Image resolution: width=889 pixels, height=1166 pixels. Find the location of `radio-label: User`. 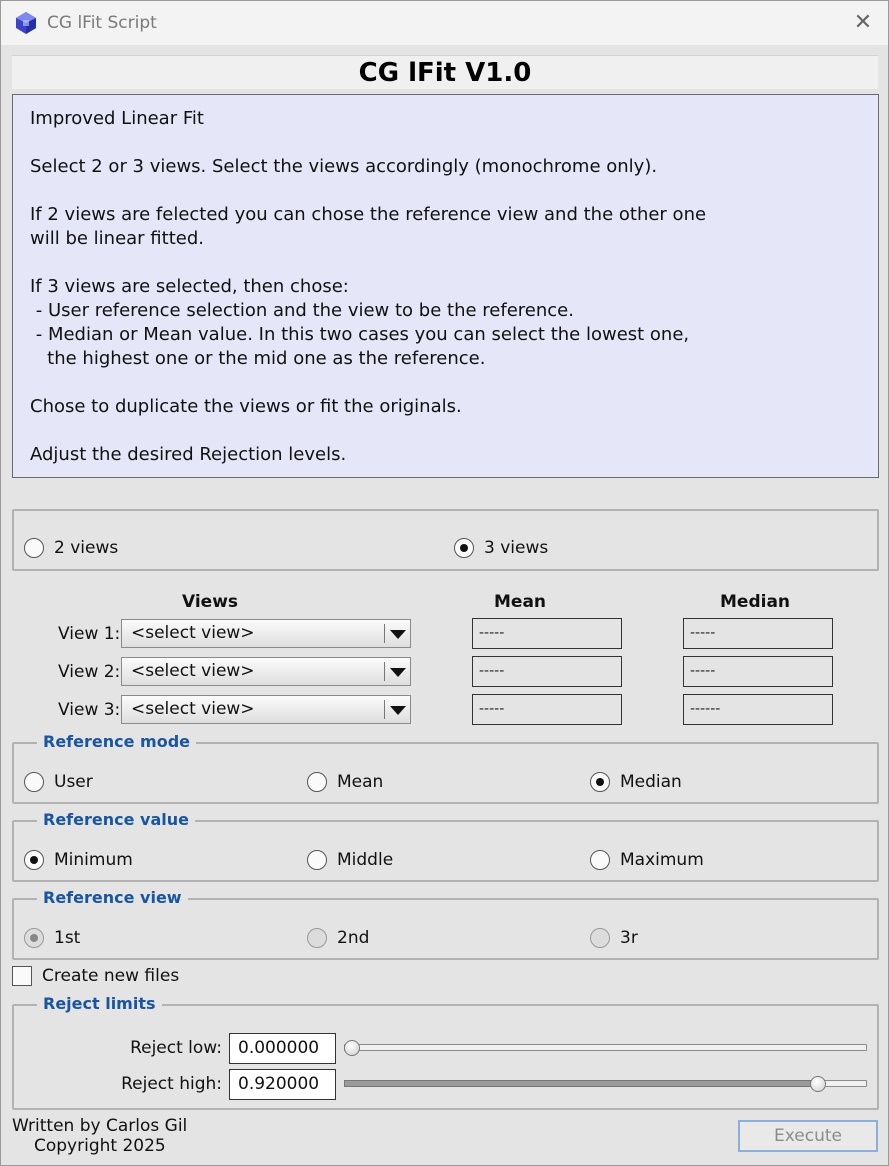

radio-label: User is located at coordinates (73, 782).